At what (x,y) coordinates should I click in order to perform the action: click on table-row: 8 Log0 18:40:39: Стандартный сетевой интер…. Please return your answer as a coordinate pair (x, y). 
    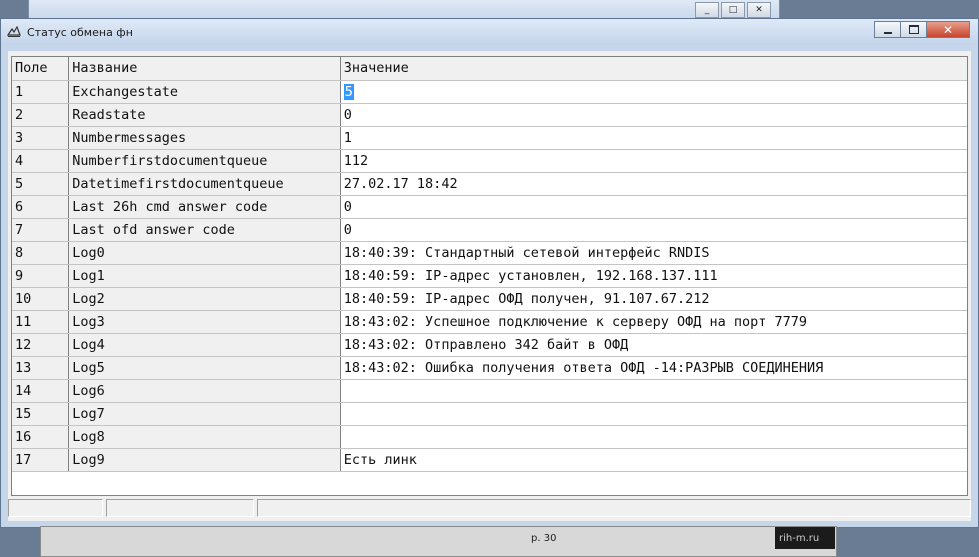
    Looking at the image, I should click on (489, 253).